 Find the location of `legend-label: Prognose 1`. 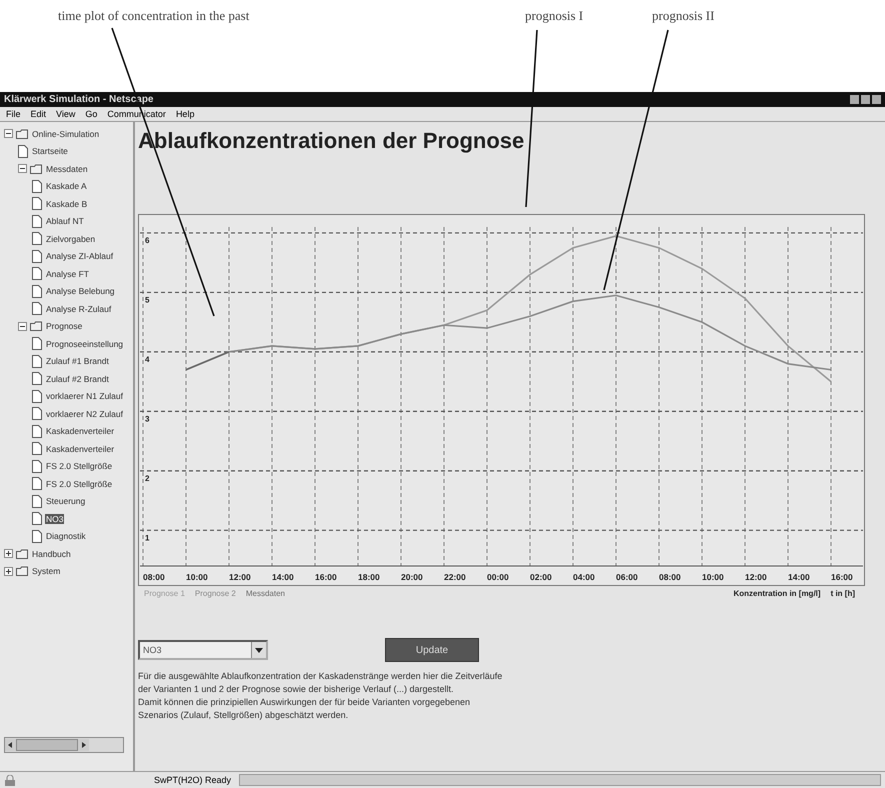

legend-label: Prognose 1 is located at coordinates (164, 593).